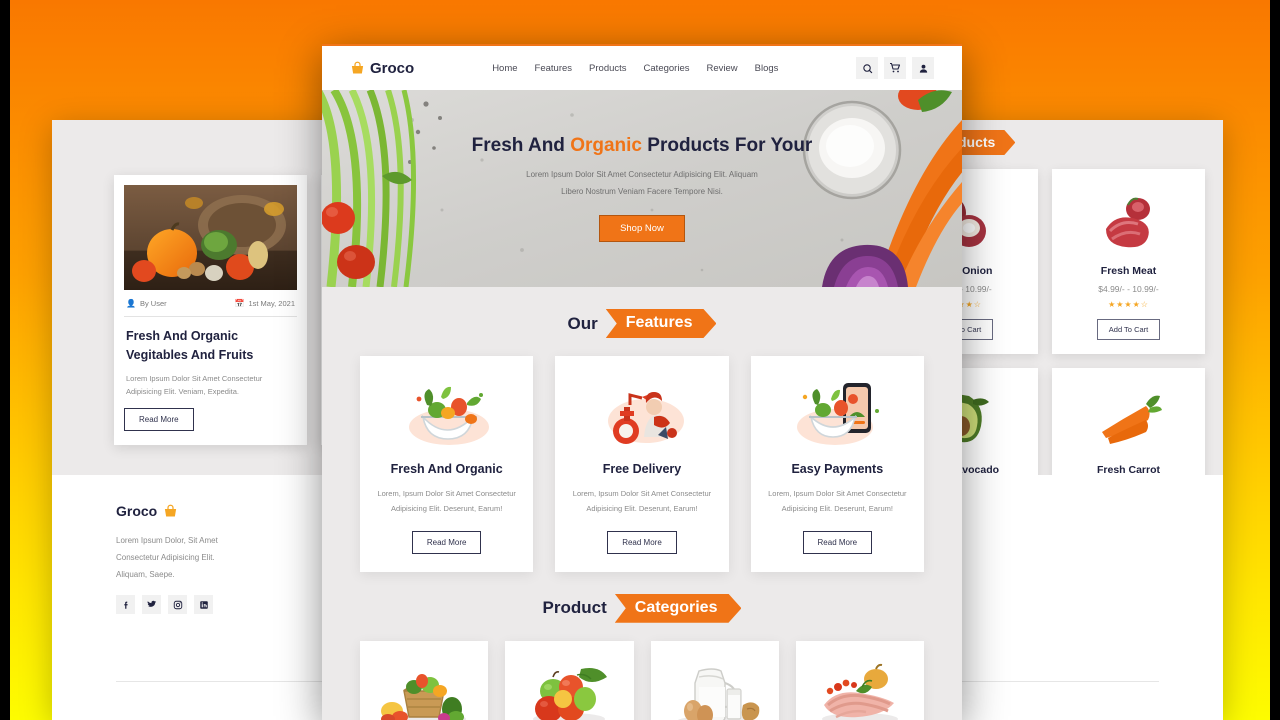  I want to click on hero-title-post: Products For Your, so click(727, 146).